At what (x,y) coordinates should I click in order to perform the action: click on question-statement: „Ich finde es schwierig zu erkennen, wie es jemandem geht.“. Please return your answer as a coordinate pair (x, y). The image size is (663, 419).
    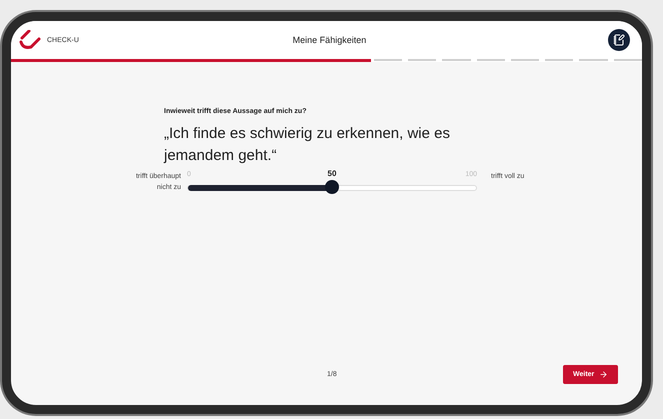
    Looking at the image, I should click on (307, 145).